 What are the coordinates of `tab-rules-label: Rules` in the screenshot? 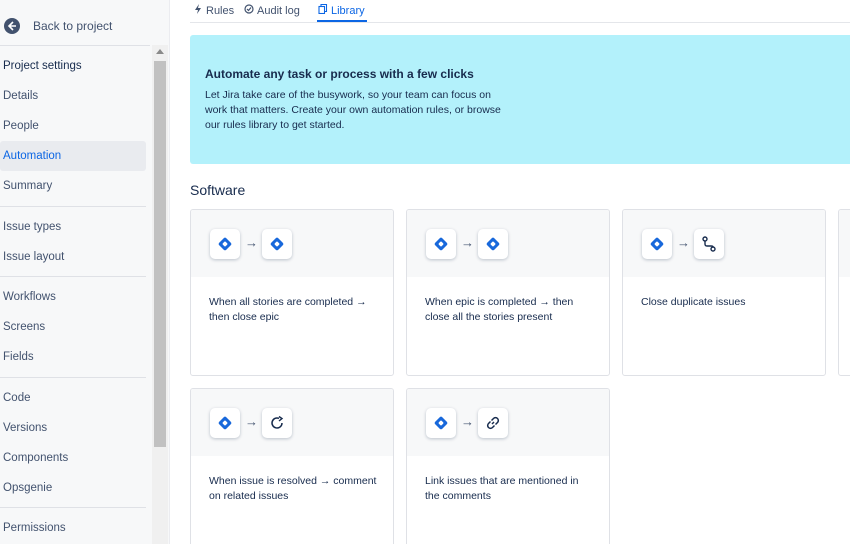 It's located at (220, 10).